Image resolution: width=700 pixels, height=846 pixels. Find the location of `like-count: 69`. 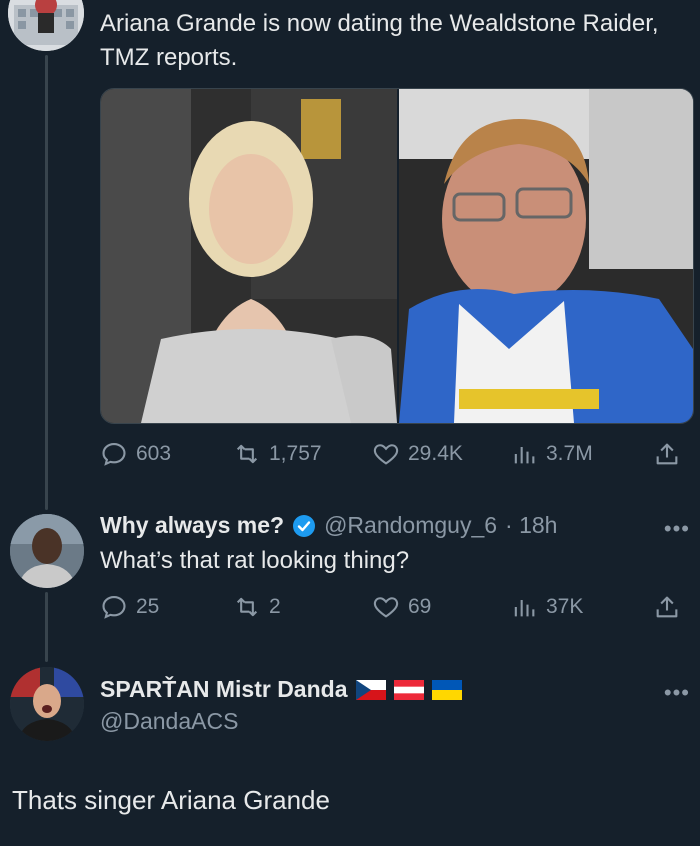

like-count: 69 is located at coordinates (420, 606).